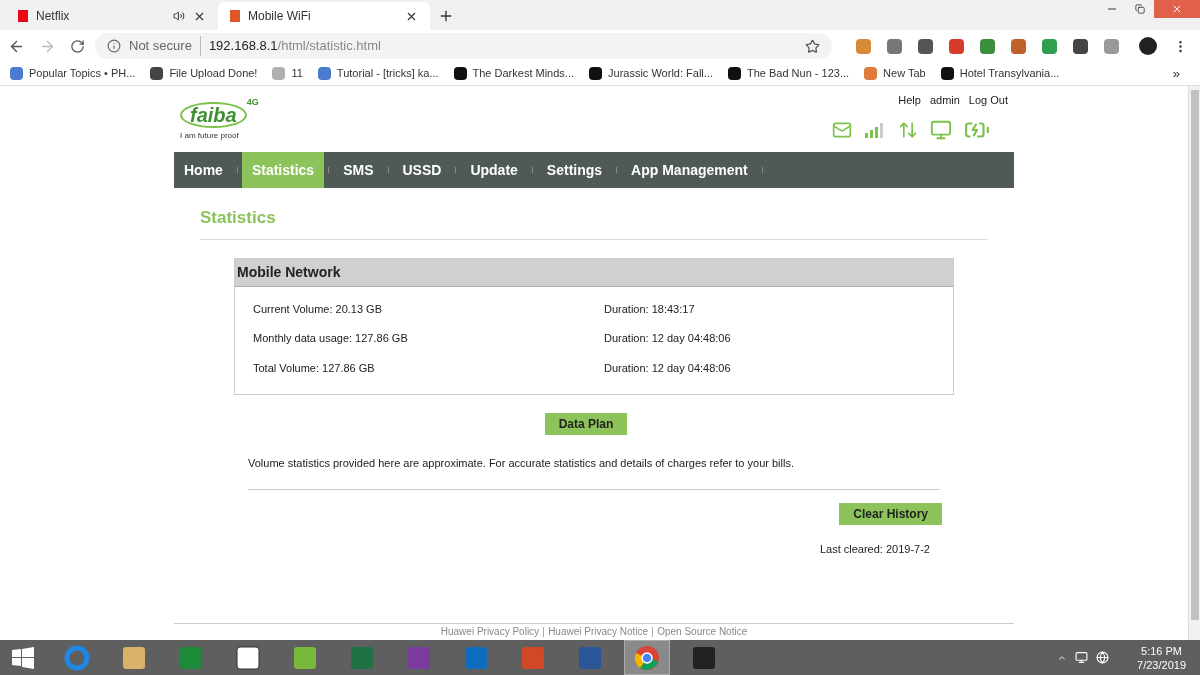 This screenshot has width=1200, height=675. What do you see at coordinates (318, 309) in the screenshot?
I see `volume-text: Current Volume: 20.13 GB` at bounding box center [318, 309].